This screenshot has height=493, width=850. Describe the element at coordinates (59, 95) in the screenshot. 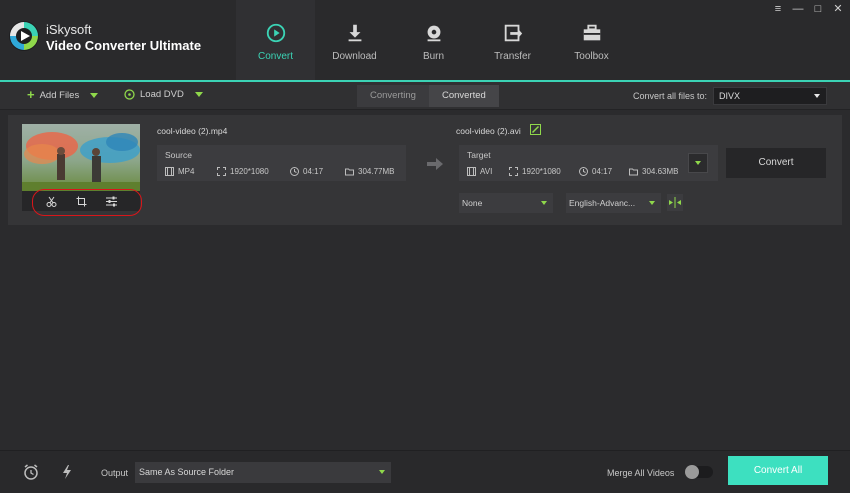

I see `add-files-label: Add Files` at that location.